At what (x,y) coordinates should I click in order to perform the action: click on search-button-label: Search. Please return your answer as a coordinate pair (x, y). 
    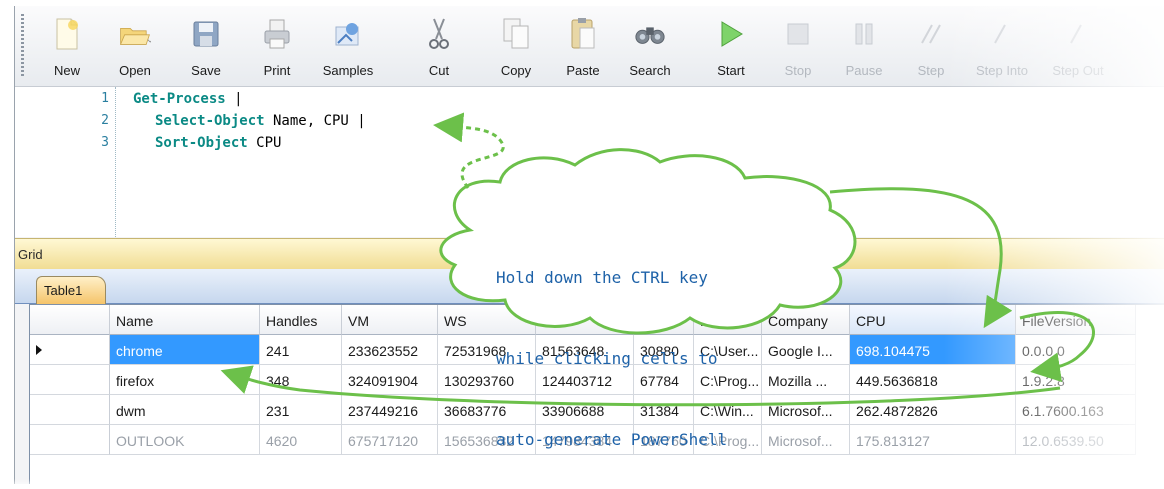
    Looking at the image, I should click on (650, 70).